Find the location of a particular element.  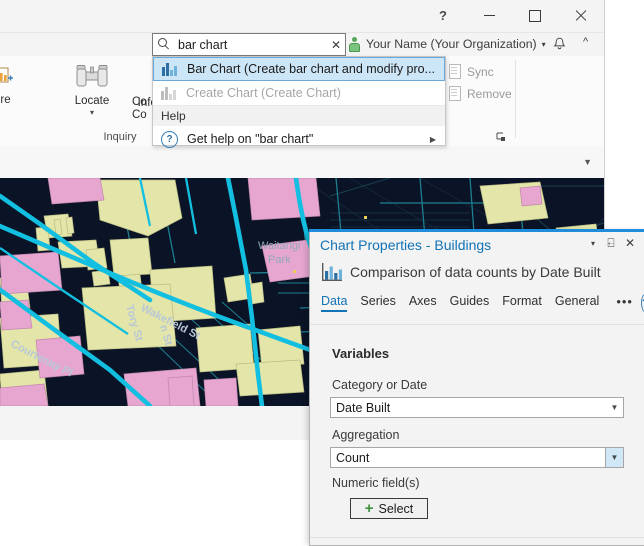

select-button-label: Select is located at coordinates (396, 508).